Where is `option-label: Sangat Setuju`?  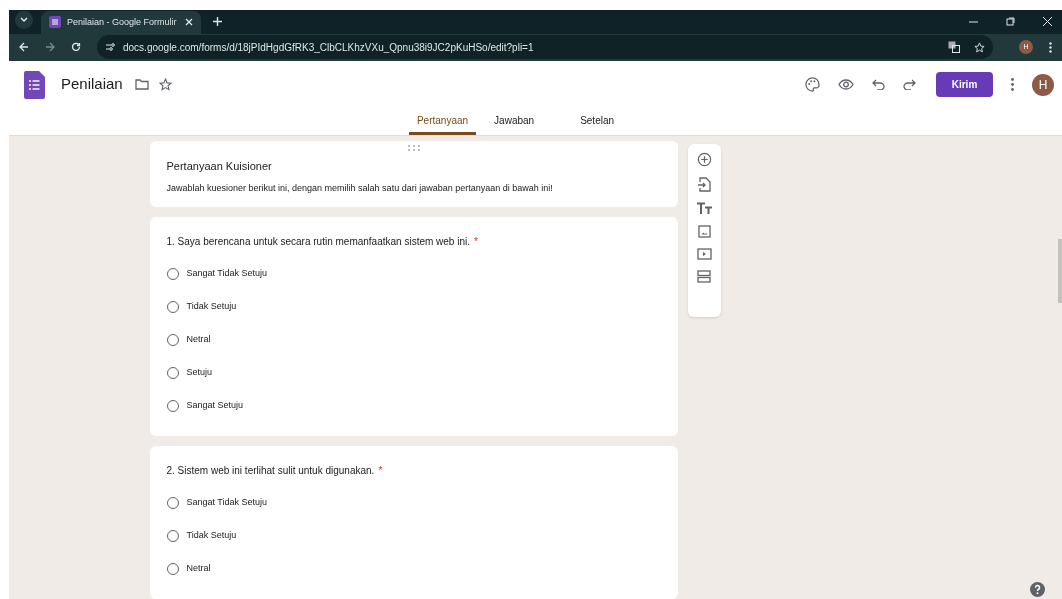
option-label: Sangat Setuju is located at coordinates (215, 405).